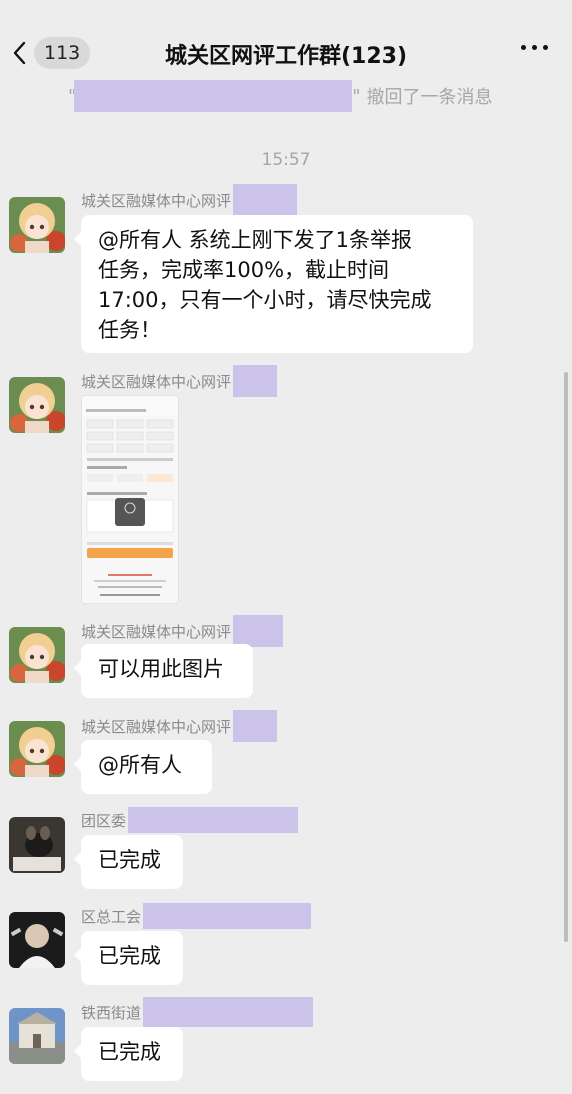 This screenshot has height=1094, width=572. I want to click on sender-name: 区总工会, so click(196, 916).